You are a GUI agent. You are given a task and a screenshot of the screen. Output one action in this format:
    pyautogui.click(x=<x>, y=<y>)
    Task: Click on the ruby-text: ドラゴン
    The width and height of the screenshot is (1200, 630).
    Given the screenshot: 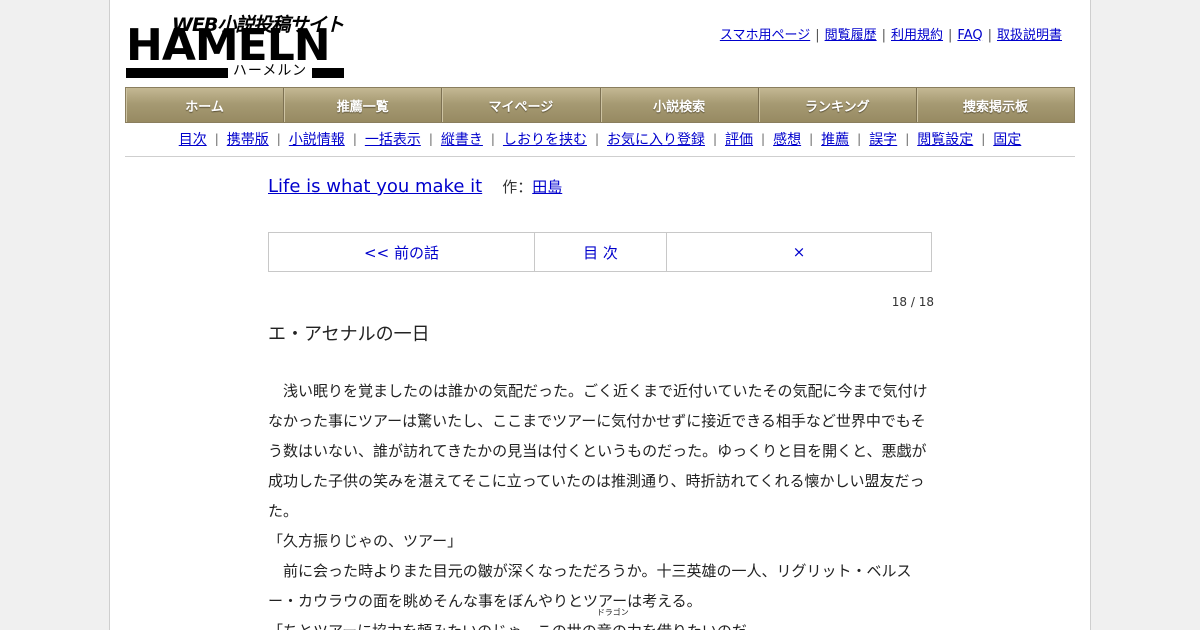 What is the action you would take?
    pyautogui.click(x=612, y=612)
    